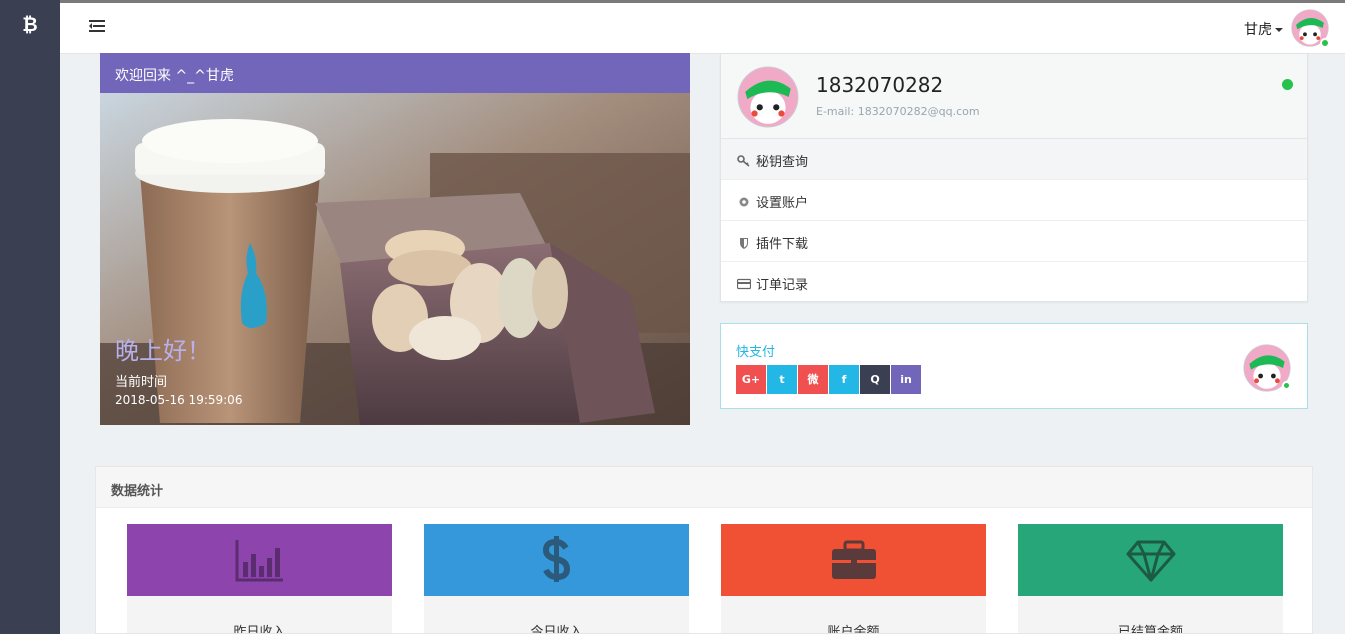 The width and height of the screenshot is (1345, 634). Describe the element at coordinates (1014, 366) in the screenshot. I see `quick-pay-panel: 快支付 G+ t 微 f Qin` at that location.